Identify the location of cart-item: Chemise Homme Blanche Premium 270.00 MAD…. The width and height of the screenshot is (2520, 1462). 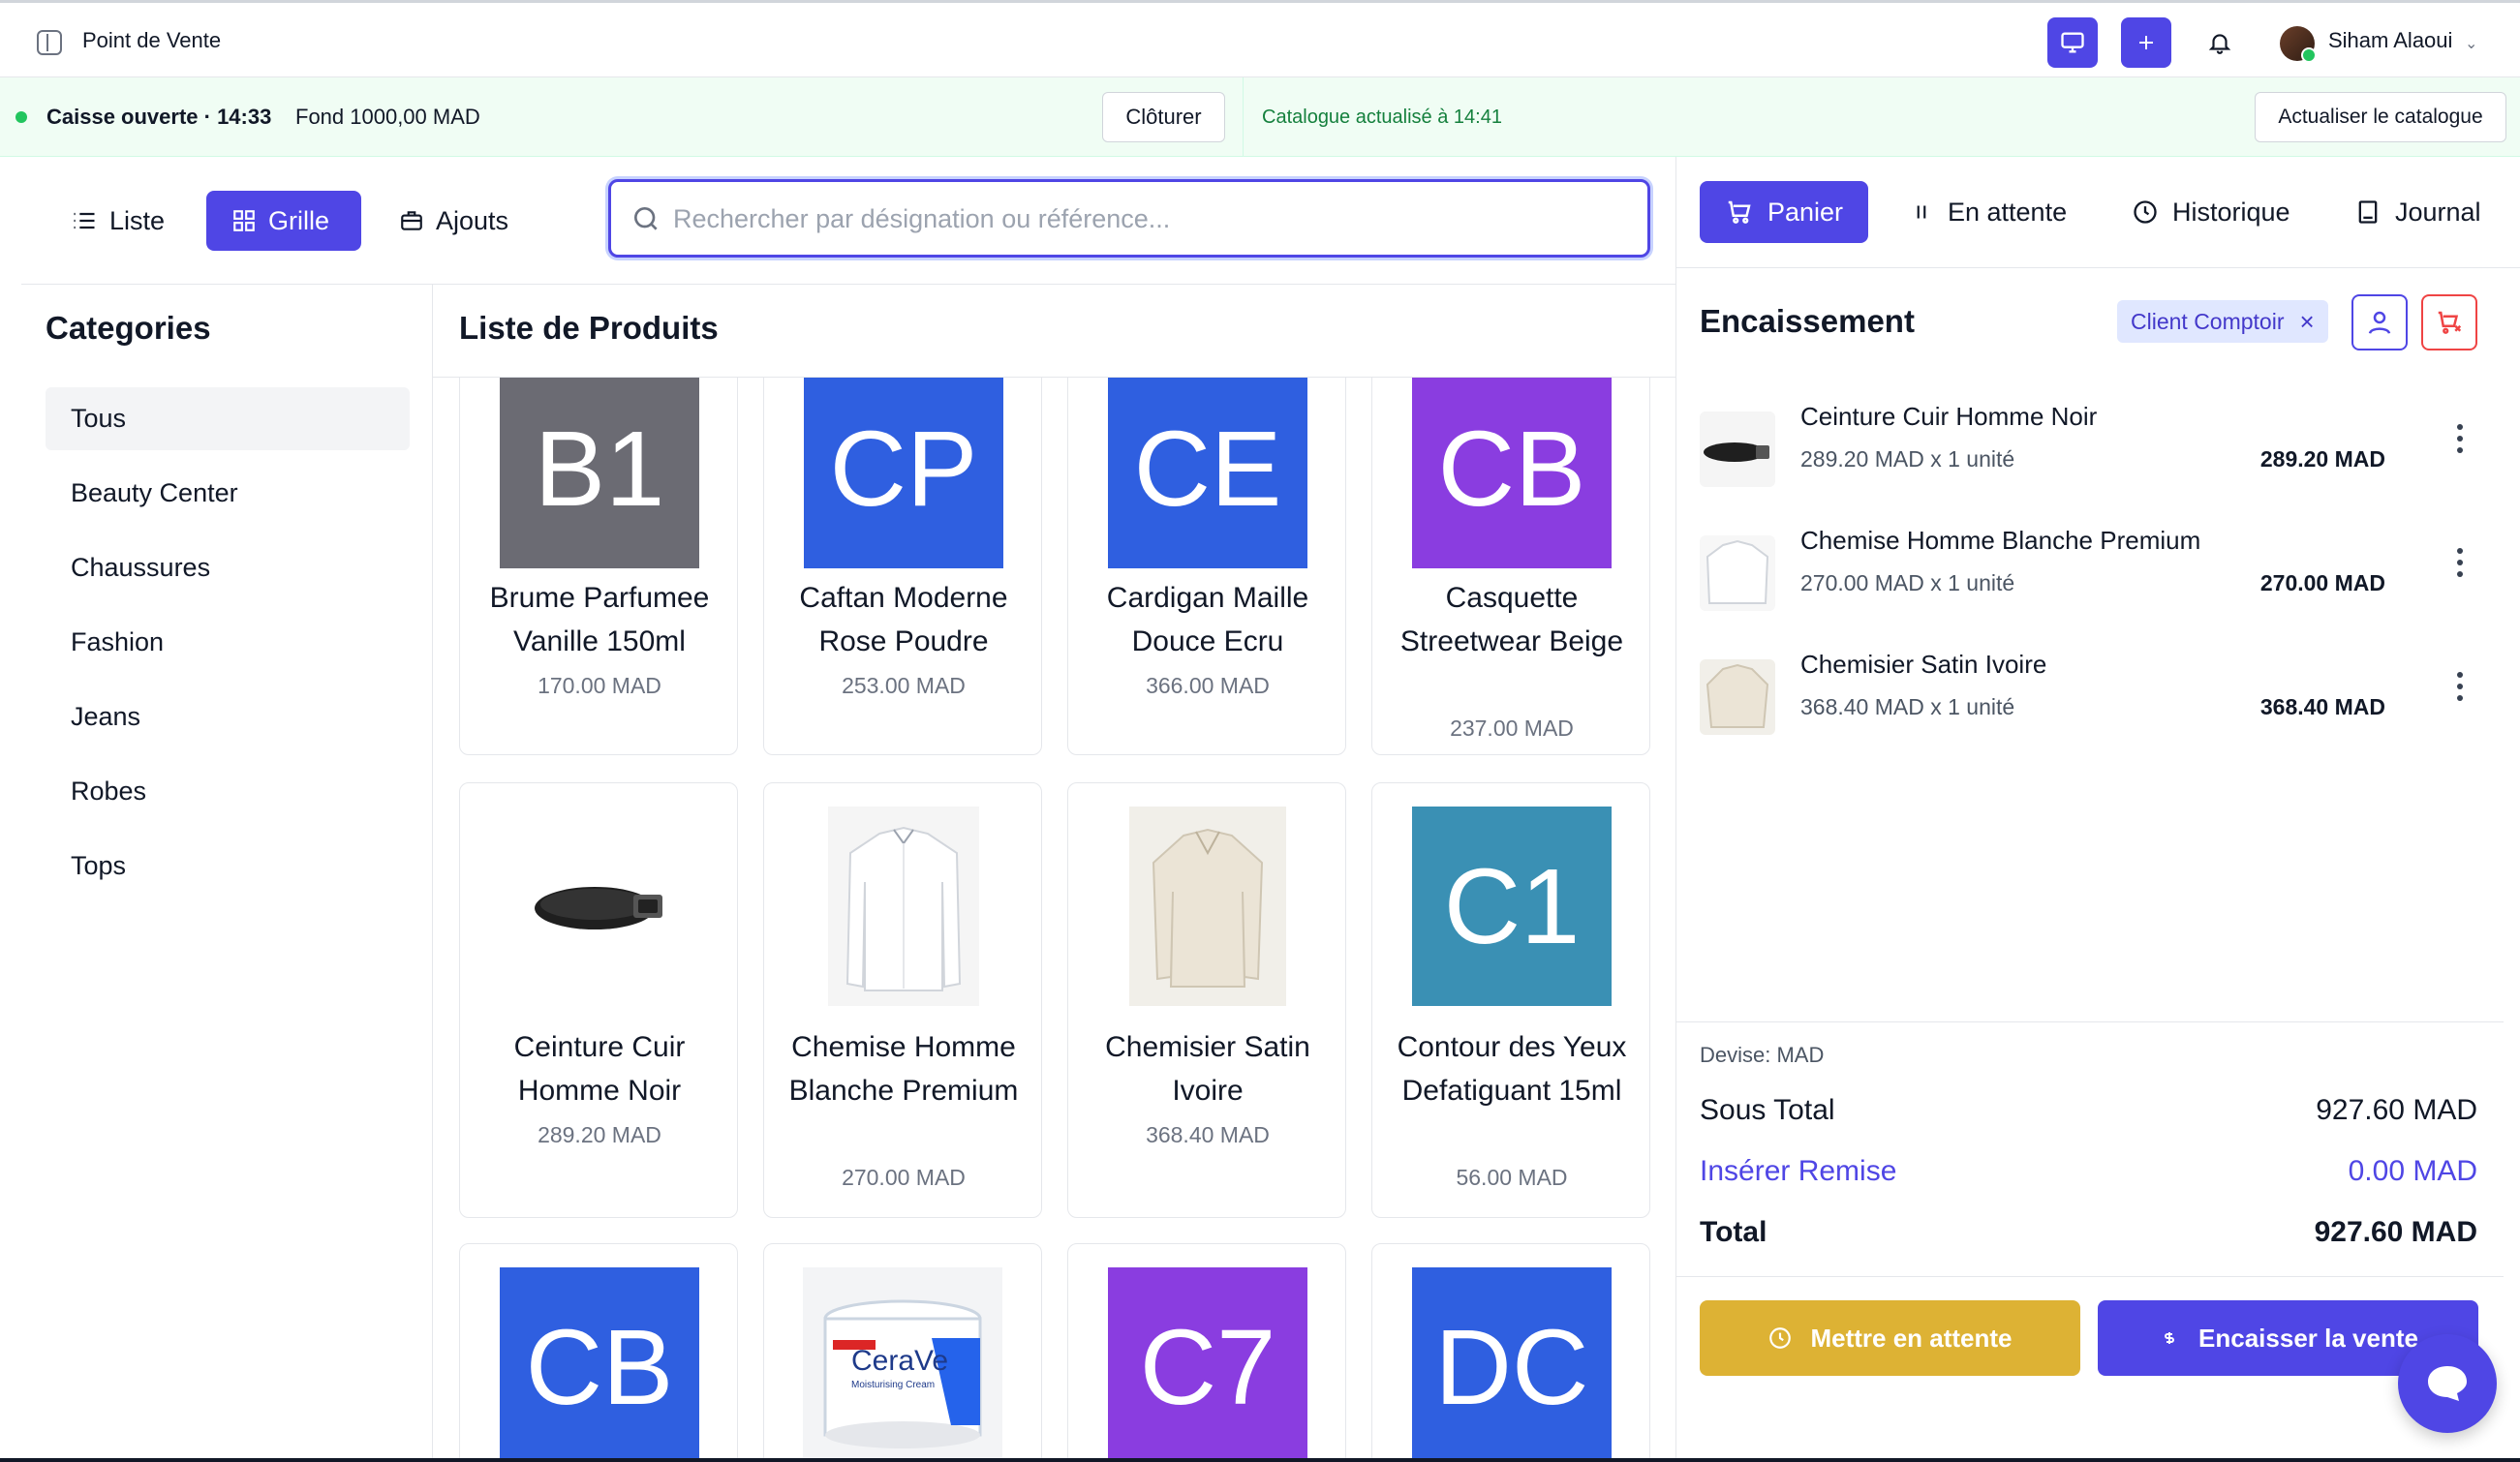
(2087, 575).